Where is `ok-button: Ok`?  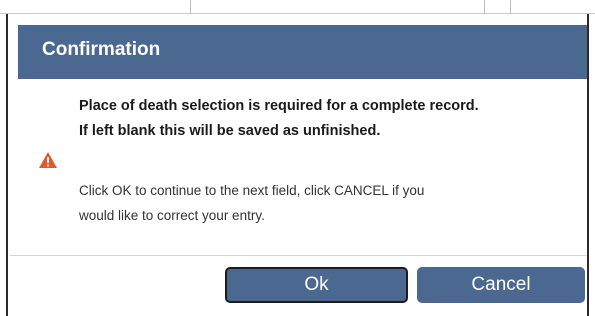 ok-button: Ok is located at coordinates (316, 285).